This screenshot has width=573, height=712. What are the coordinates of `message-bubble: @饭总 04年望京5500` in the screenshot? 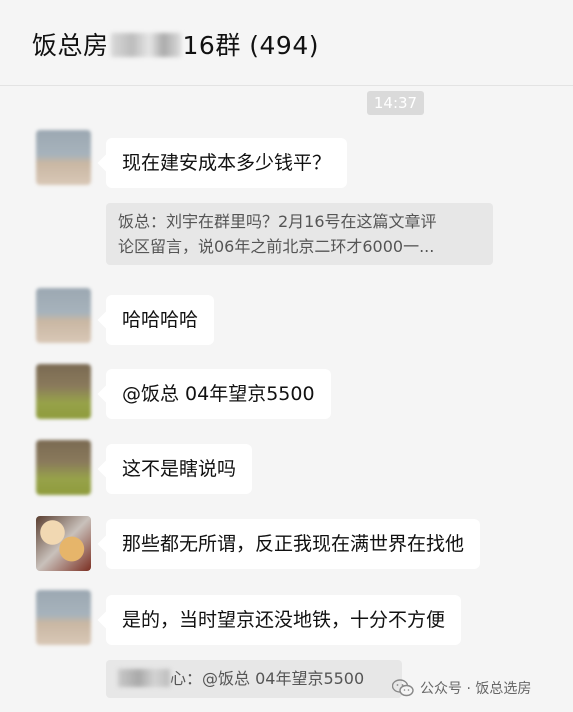 It's located at (218, 394).